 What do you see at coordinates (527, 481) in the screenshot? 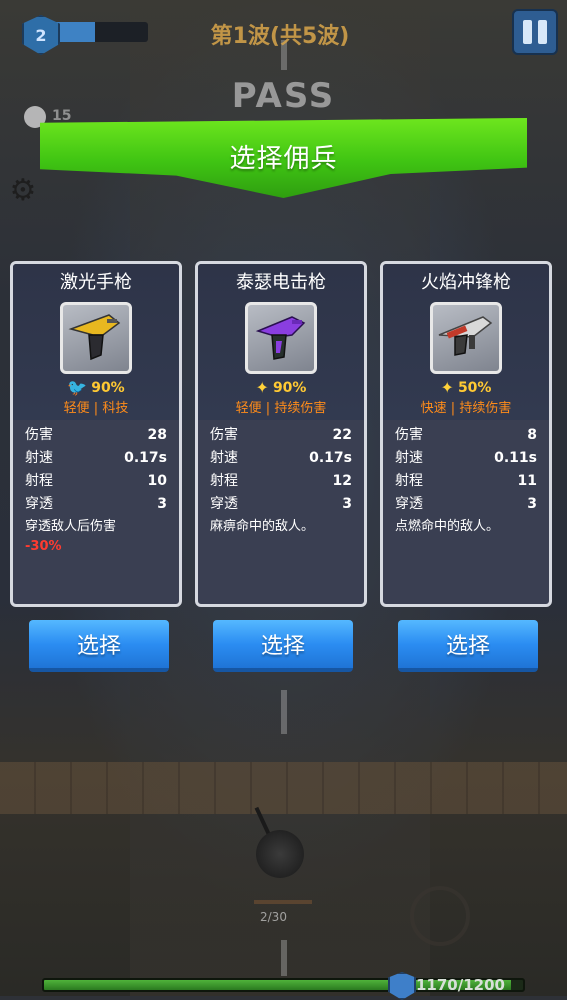
I see `stat-value: 11` at bounding box center [527, 481].